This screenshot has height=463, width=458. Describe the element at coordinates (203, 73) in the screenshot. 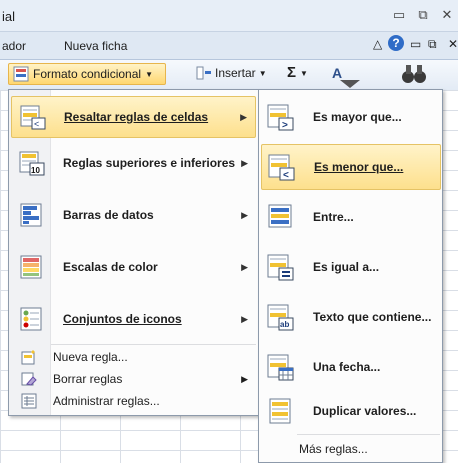

I see `insert-icon` at that location.